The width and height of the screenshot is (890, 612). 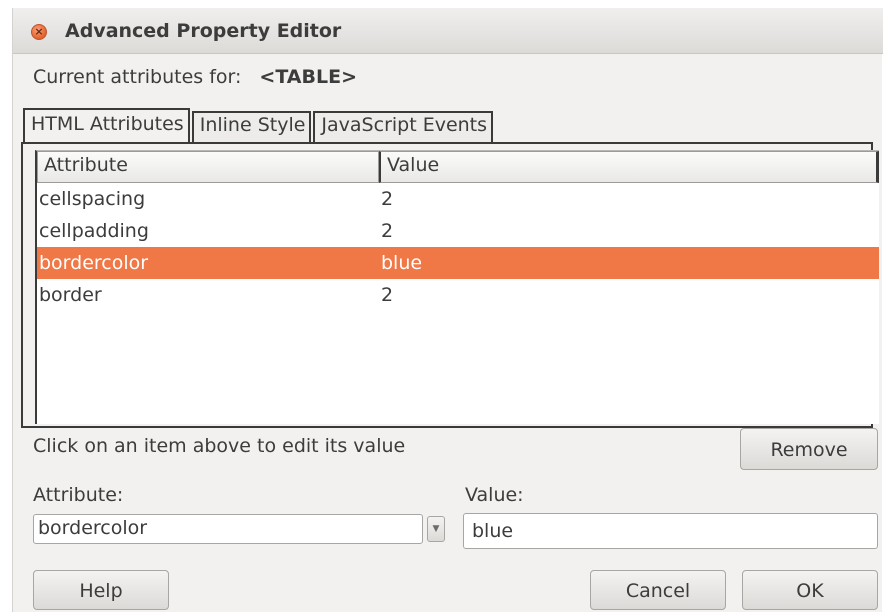 I want to click on tab-html-attributes: HTML Attributes, so click(x=106, y=126).